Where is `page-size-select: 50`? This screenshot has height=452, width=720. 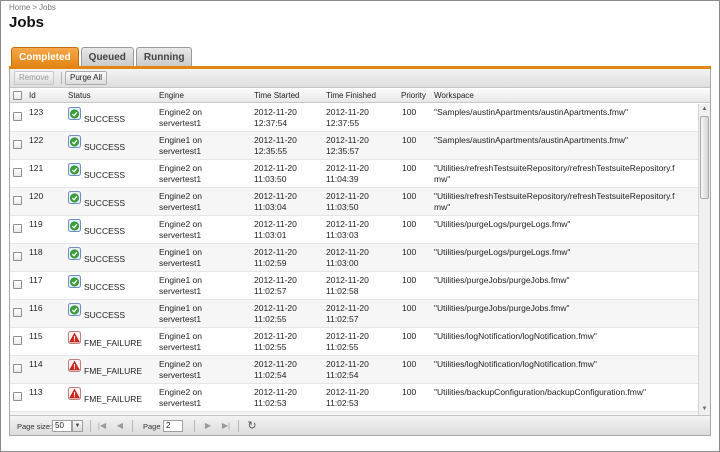 page-size-select: 50 is located at coordinates (62, 426).